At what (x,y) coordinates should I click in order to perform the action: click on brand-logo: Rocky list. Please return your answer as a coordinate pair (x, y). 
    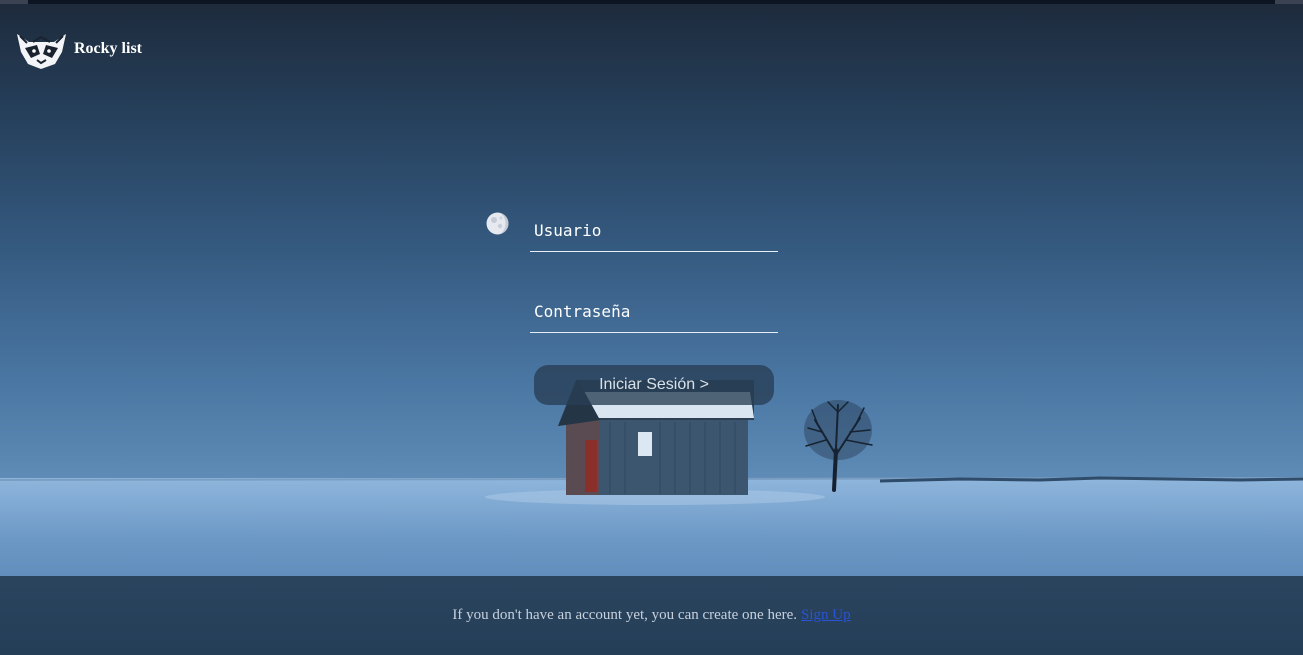
    Looking at the image, I should click on (78, 49).